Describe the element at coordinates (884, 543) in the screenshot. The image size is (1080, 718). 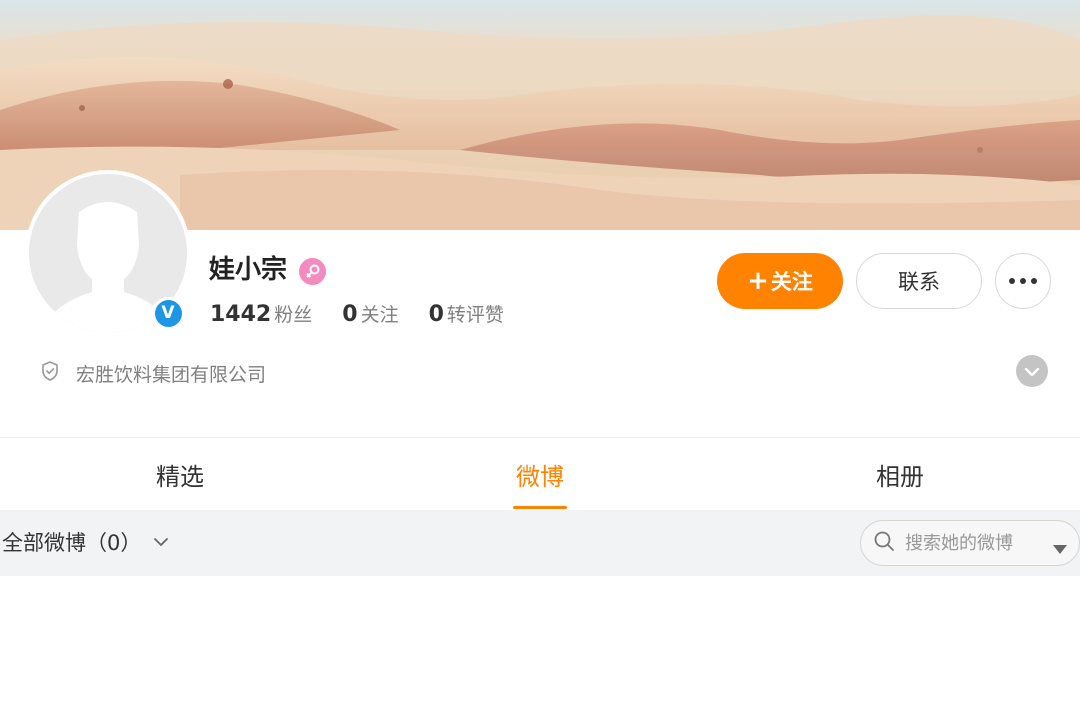
I see `search-icon` at that location.